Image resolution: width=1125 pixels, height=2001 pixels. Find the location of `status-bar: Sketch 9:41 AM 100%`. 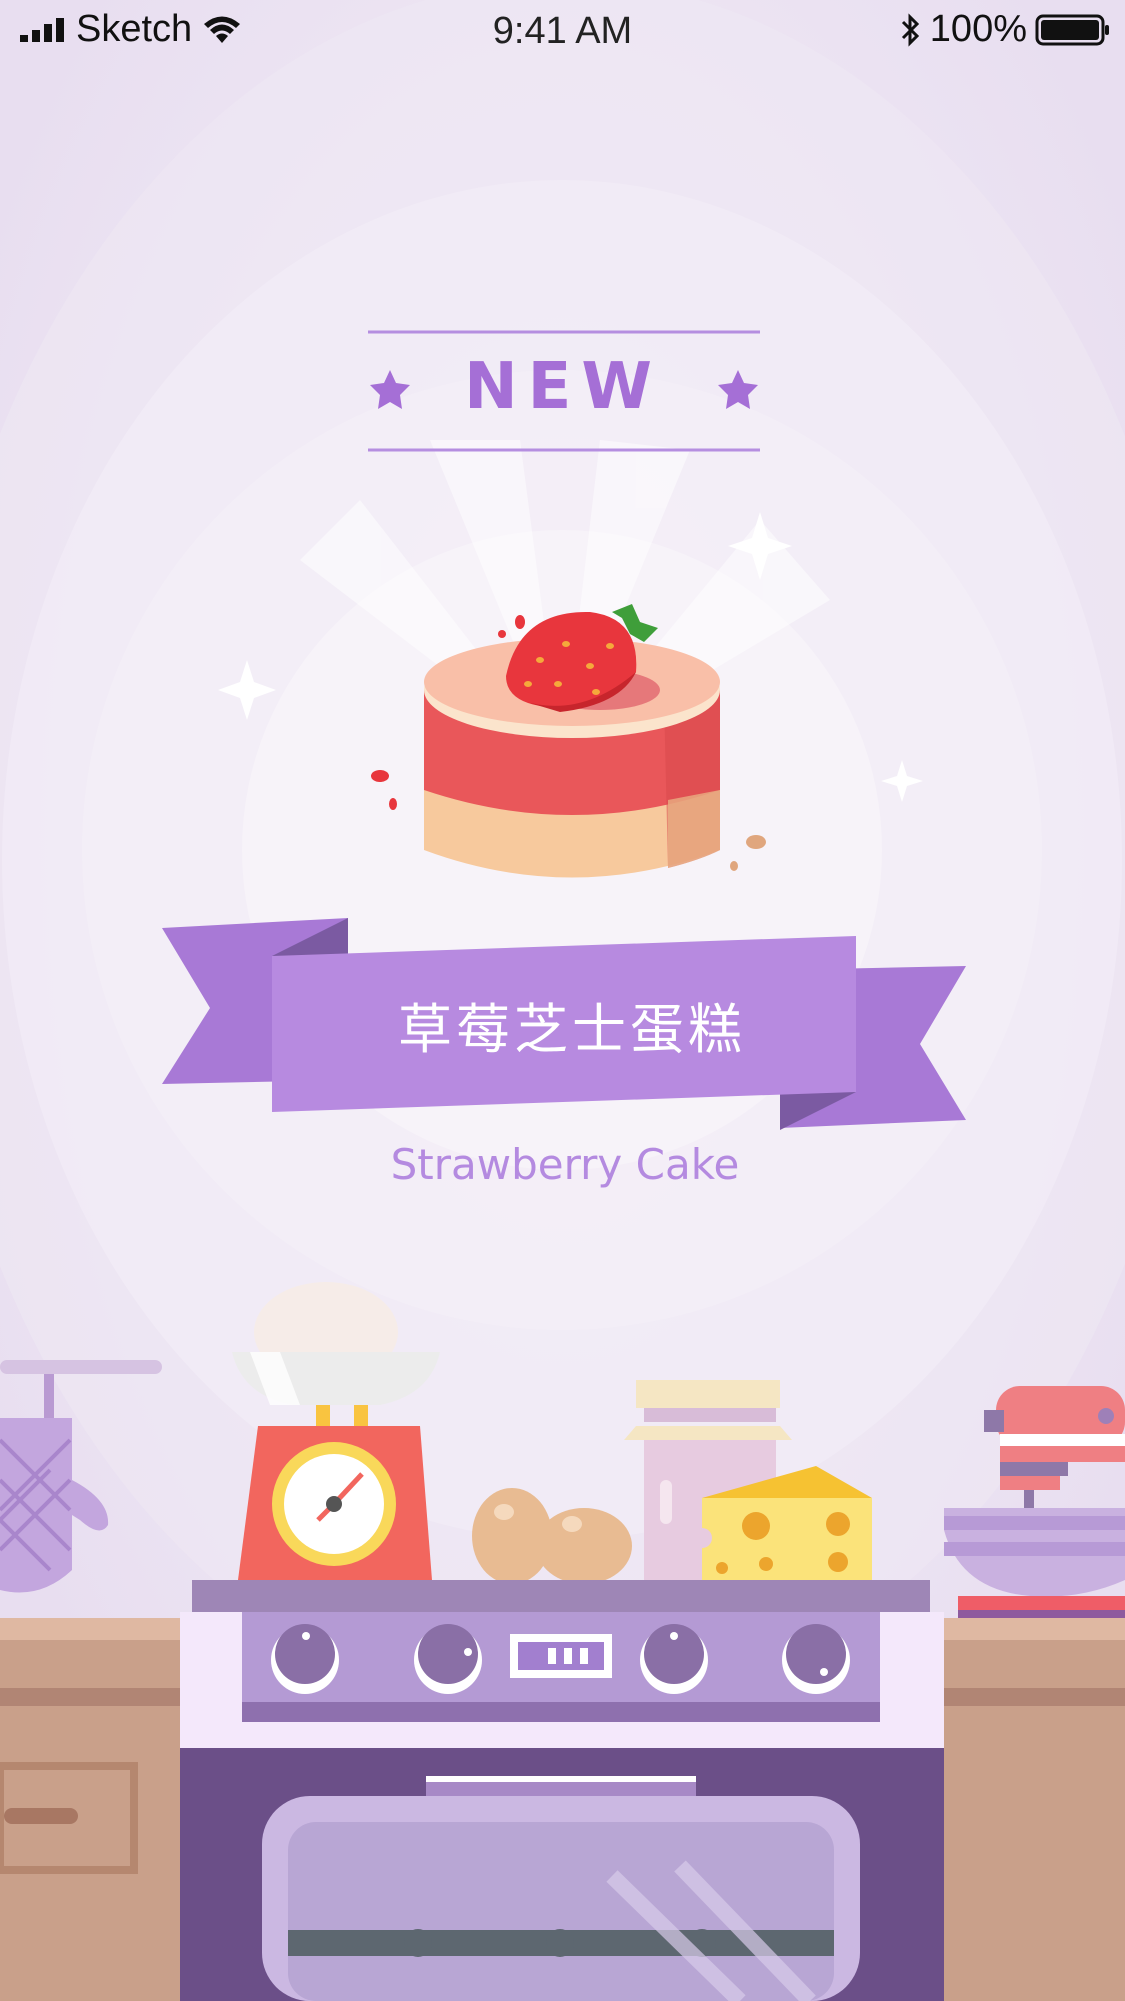

status-bar: Sketch 9:41 AM 100% is located at coordinates (562, 32).